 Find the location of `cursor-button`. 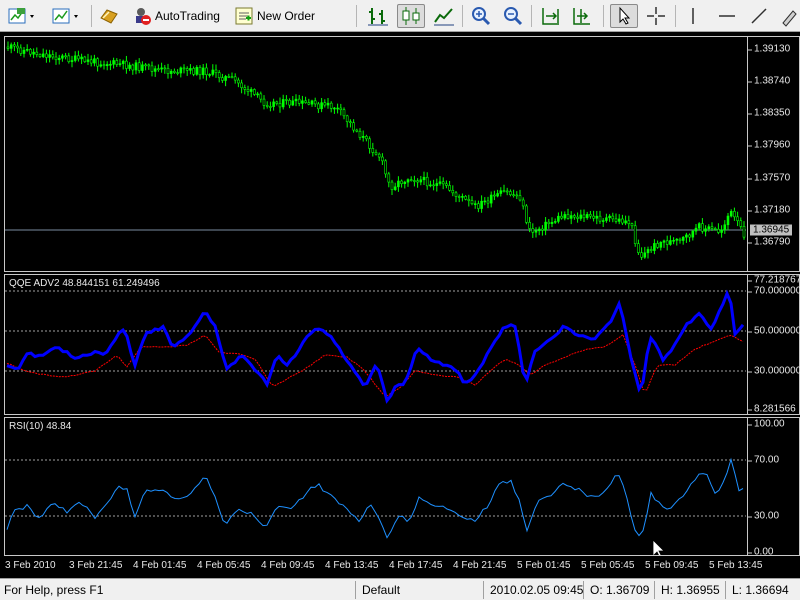

cursor-button is located at coordinates (624, 16).